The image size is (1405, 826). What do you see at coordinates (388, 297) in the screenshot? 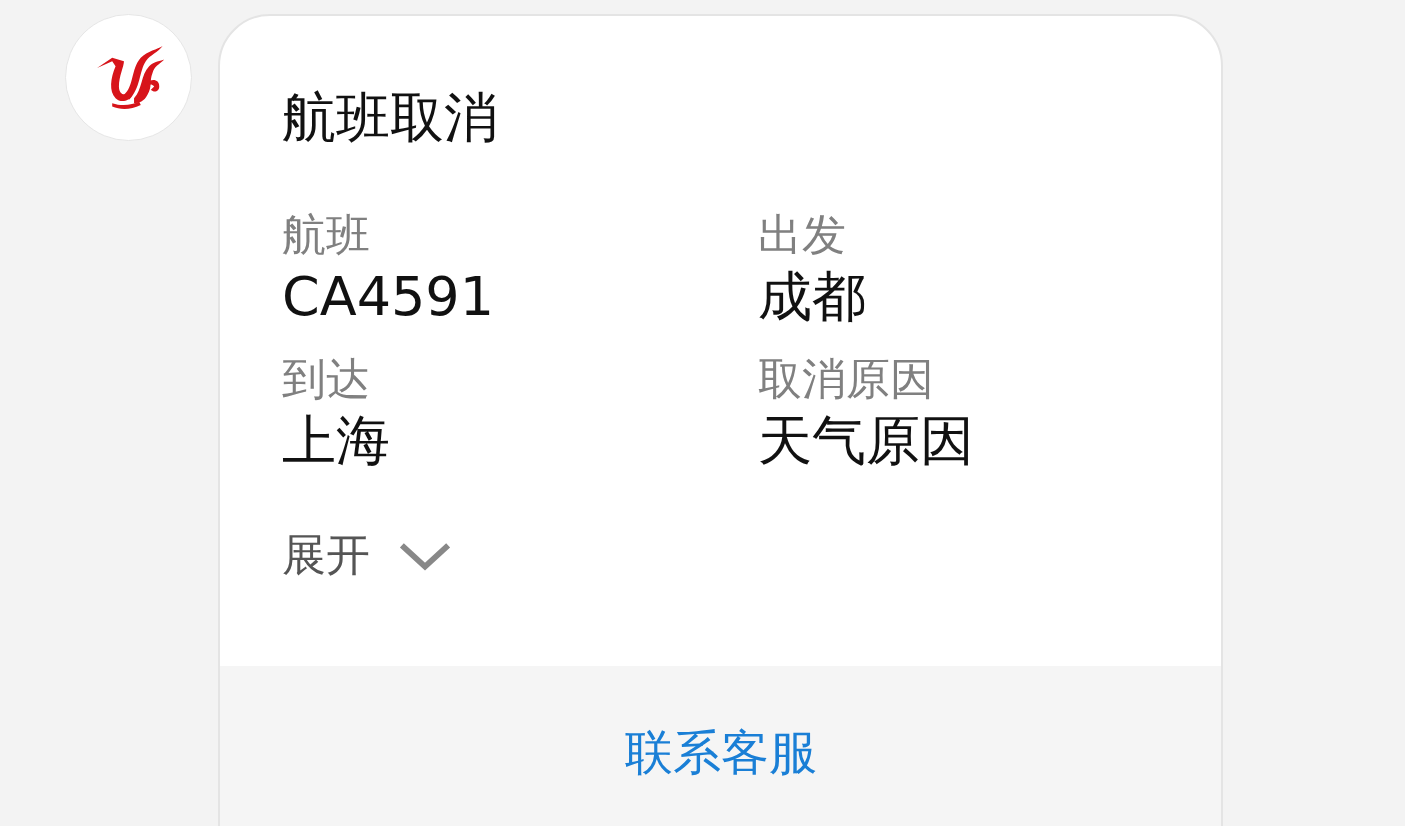
I see `field-value: CA4591` at bounding box center [388, 297].